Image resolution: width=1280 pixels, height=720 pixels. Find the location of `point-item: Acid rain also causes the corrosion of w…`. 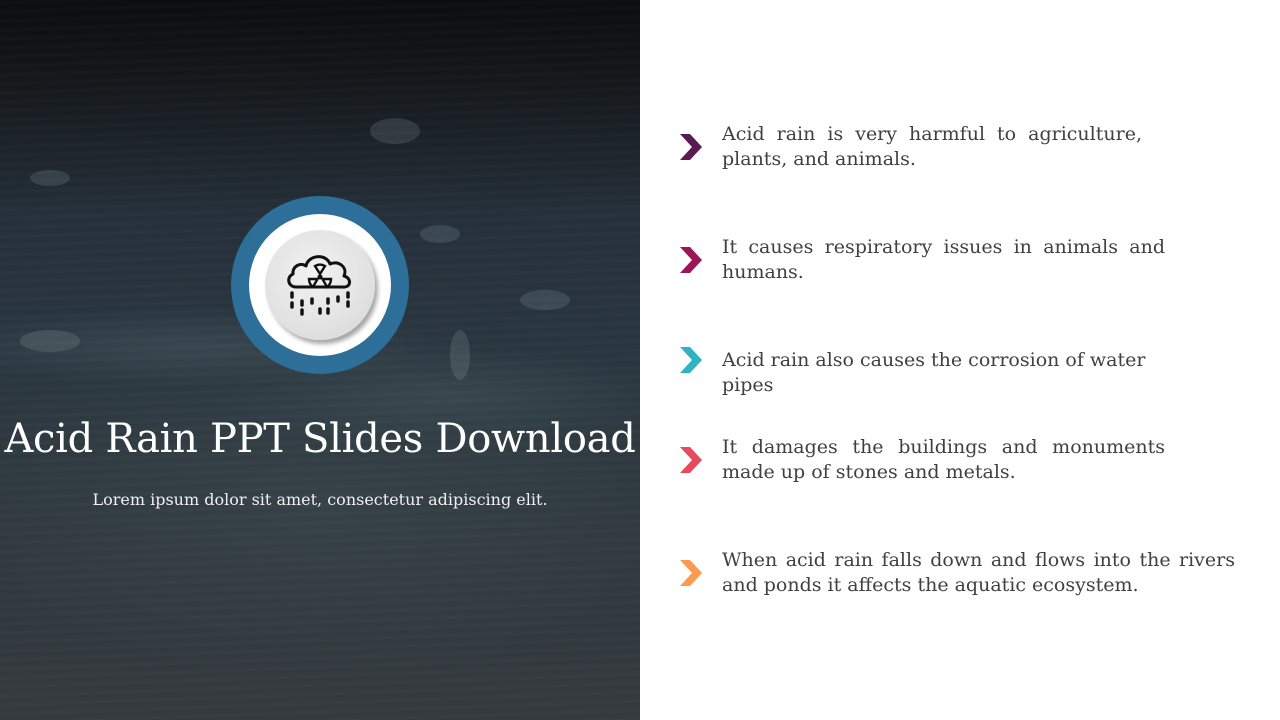

point-item: Acid rain also causes the corrosion of w… is located at coordinates (958, 371).